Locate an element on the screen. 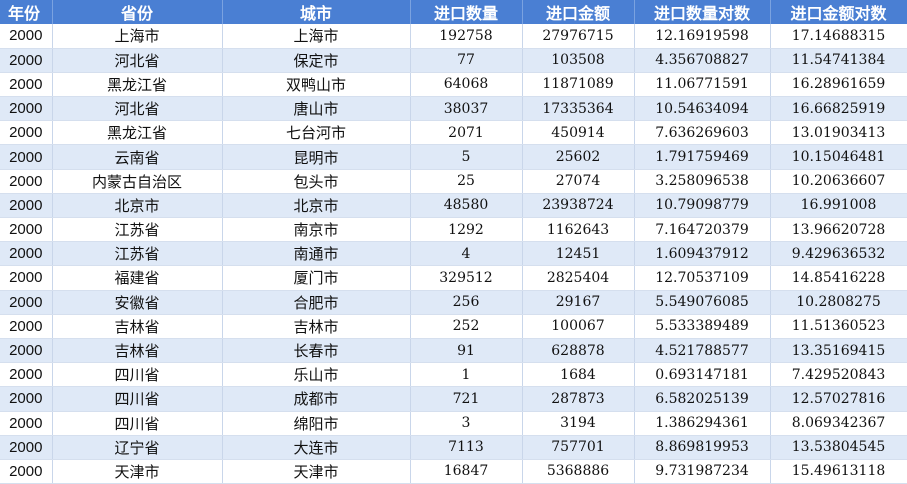 Image resolution: width=907 pixels, height=484 pixels. cell-import-quantity: 25 is located at coordinates (466, 181).